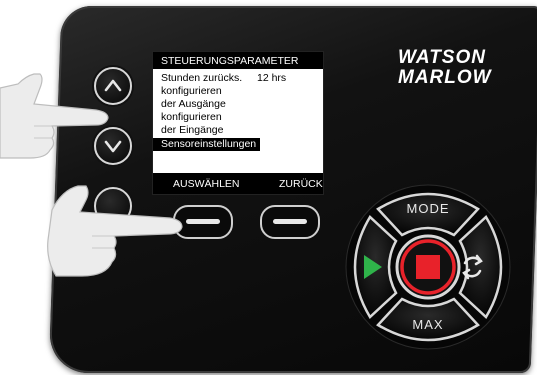 The width and height of the screenshot is (537, 375). I want to click on menu-item-value: 12 hrs, so click(272, 78).